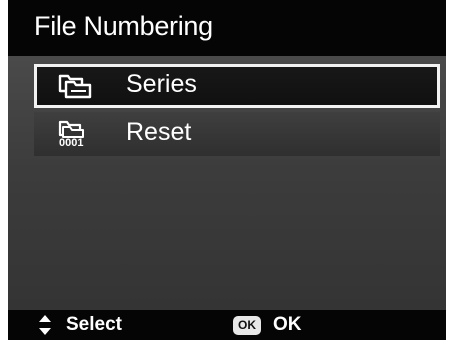  I want to click on reset-folder-0001-icon: 0001, so click(71, 133).